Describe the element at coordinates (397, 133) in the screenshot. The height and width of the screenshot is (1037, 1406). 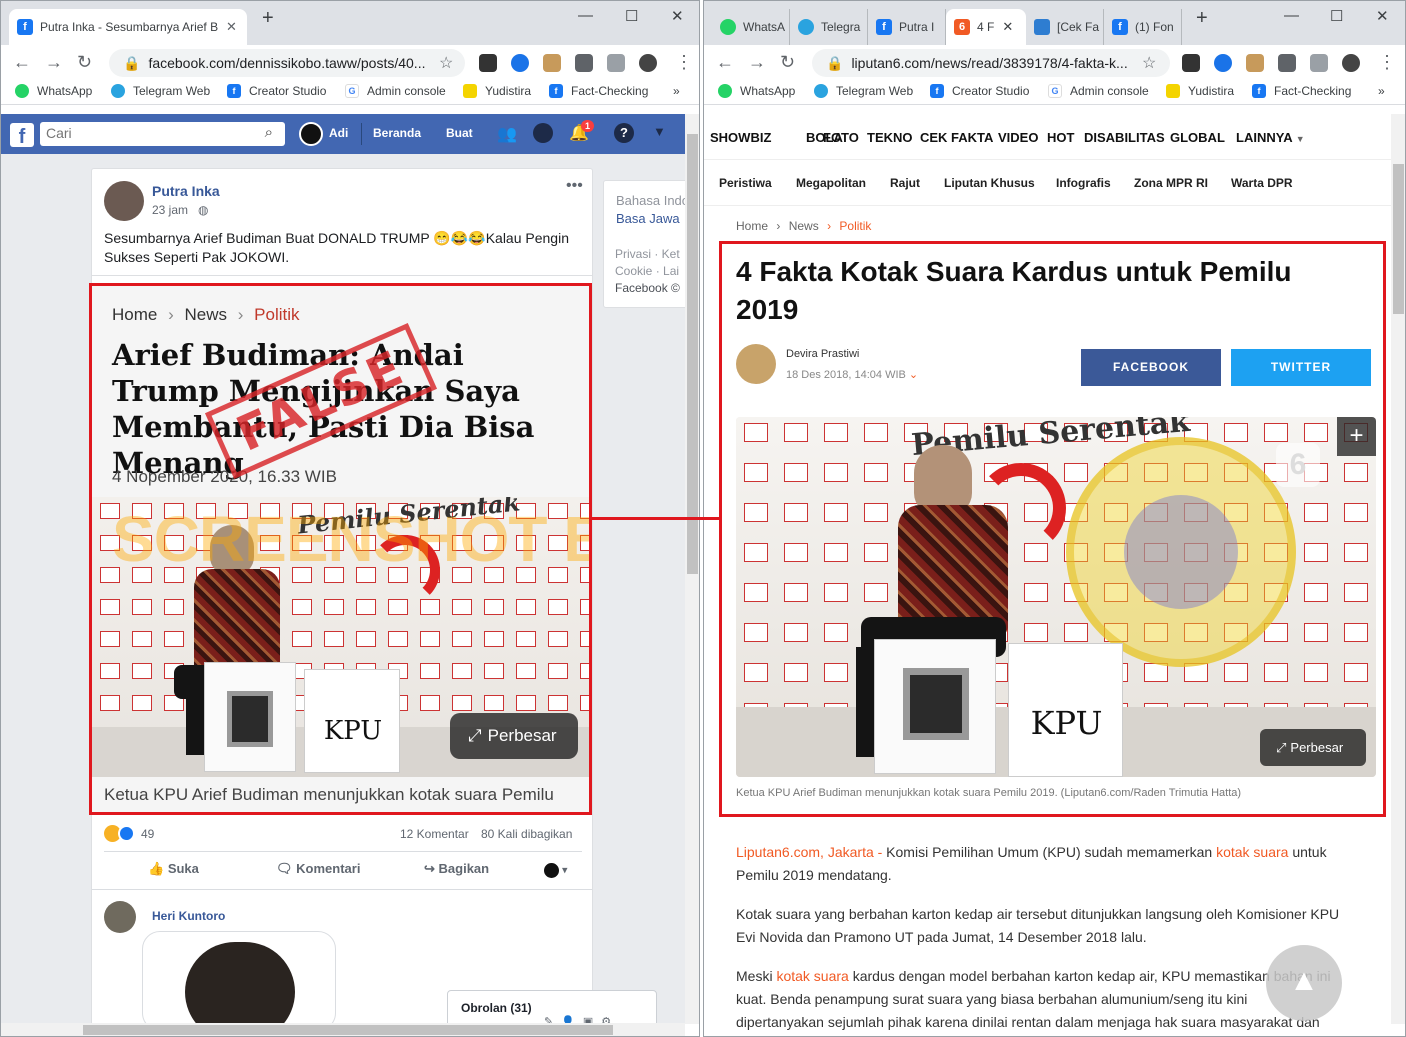
I see `nav-home: Beranda` at that location.